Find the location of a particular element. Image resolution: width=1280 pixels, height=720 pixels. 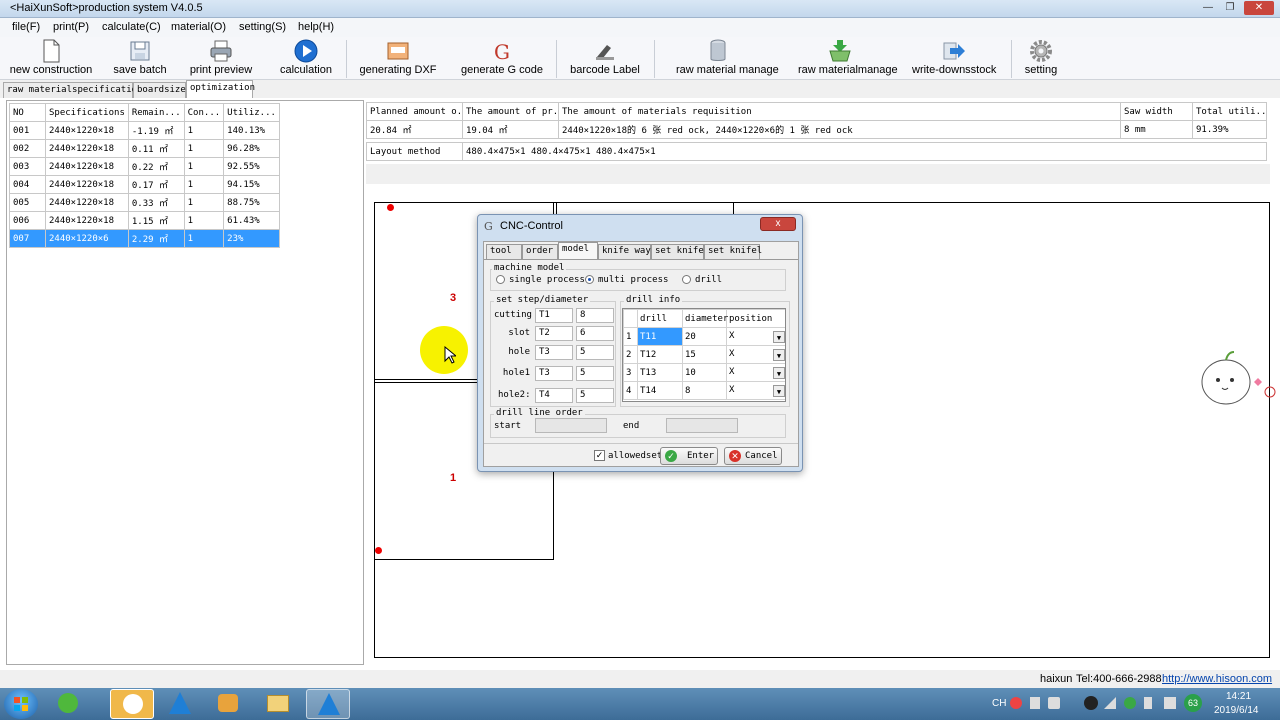

start-input is located at coordinates (571, 425).